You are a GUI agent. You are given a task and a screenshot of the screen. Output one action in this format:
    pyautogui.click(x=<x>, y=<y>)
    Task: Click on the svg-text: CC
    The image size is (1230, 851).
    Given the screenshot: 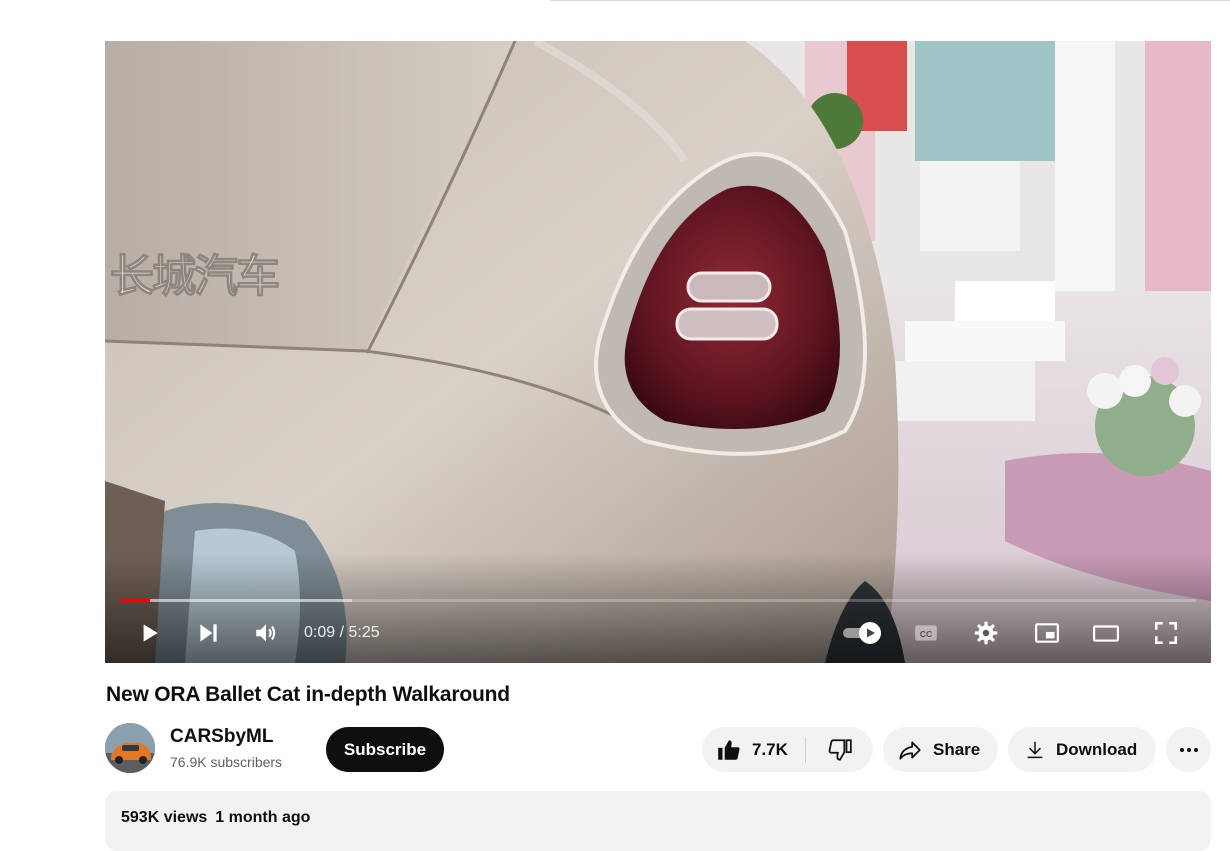 What is the action you would take?
    pyautogui.click(x=926, y=634)
    